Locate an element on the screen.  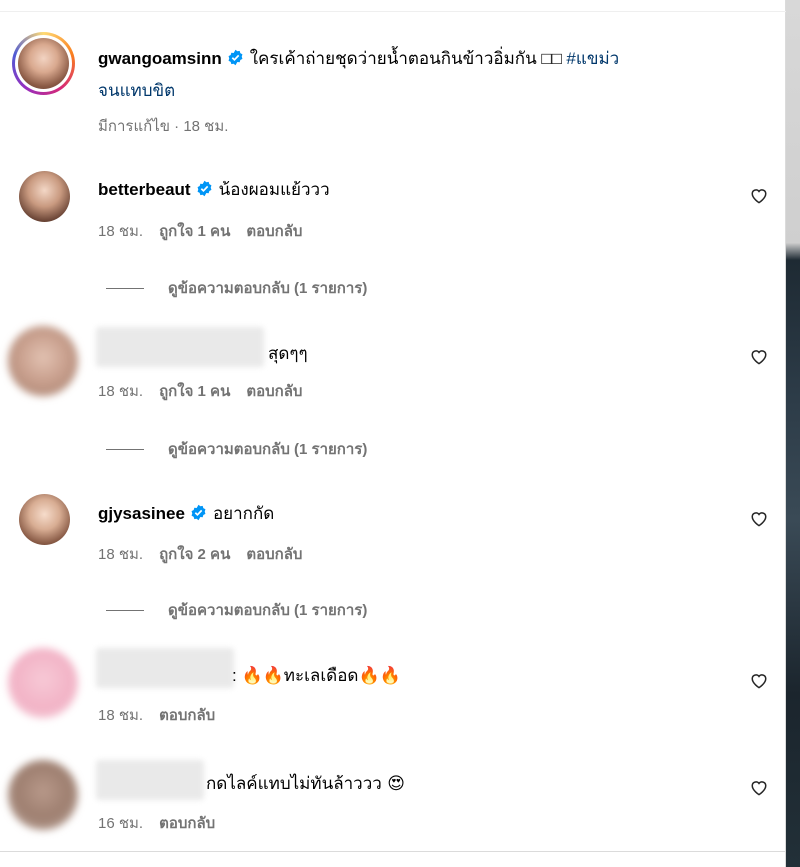
comment-meta: 16 ชม. ตอบกลับ is located at coordinates (164, 823).